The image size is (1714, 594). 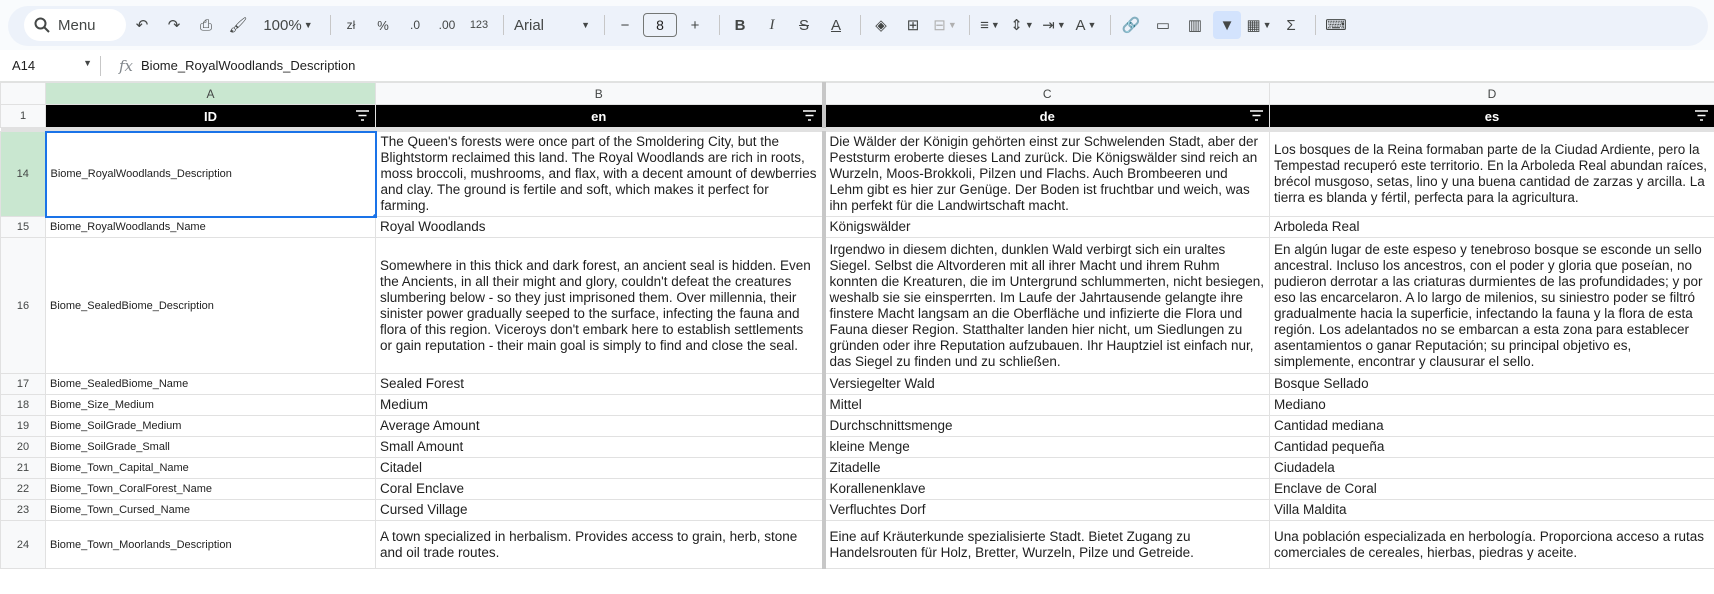 I want to click on table-cell-de: Durchschnittsmenge, so click(x=1046, y=426).